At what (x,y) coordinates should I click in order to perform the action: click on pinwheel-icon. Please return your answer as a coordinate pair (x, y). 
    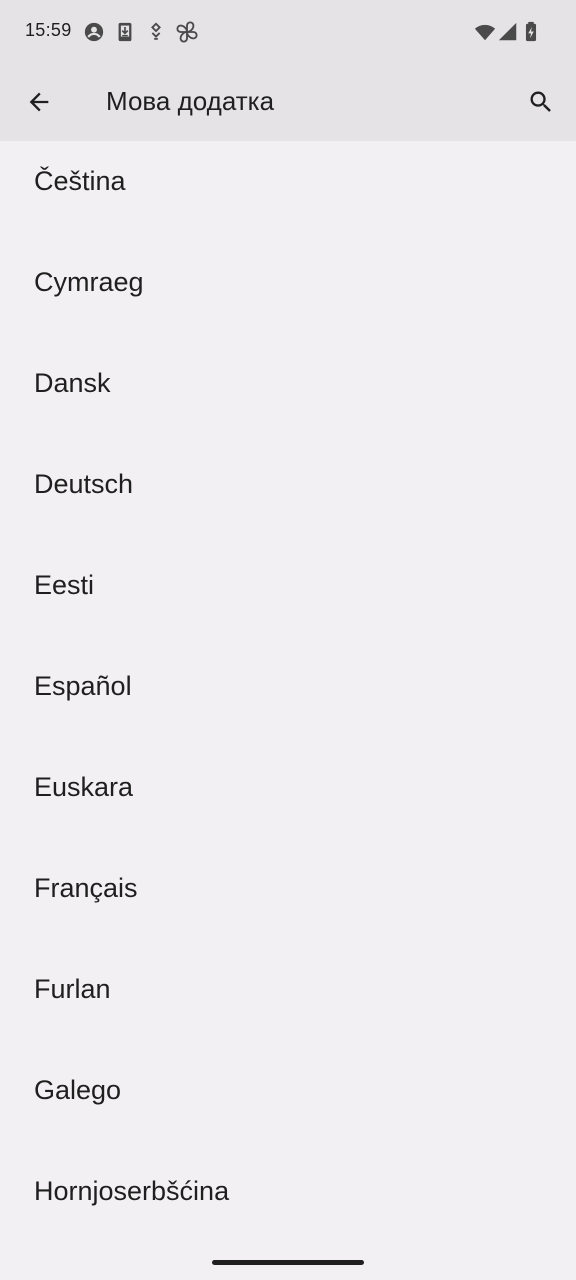
    Looking at the image, I should click on (187, 32).